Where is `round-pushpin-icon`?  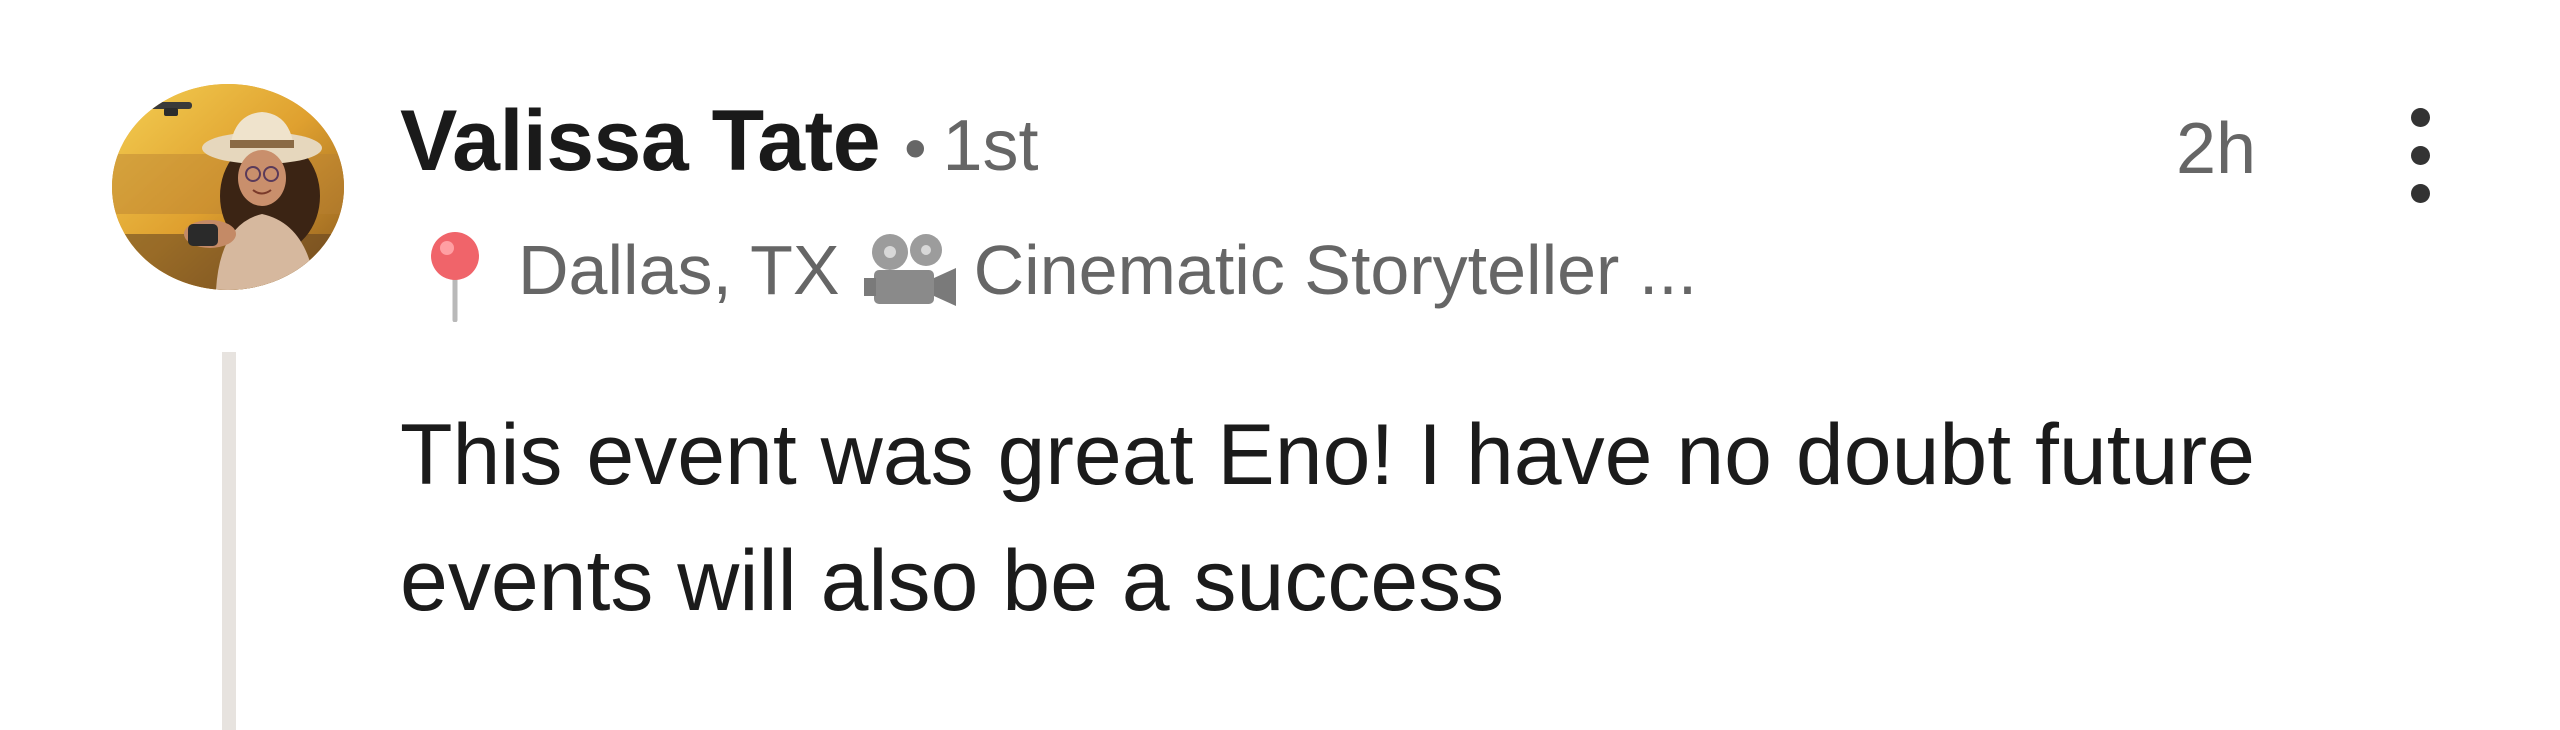
round-pushpin-icon is located at coordinates (455, 277).